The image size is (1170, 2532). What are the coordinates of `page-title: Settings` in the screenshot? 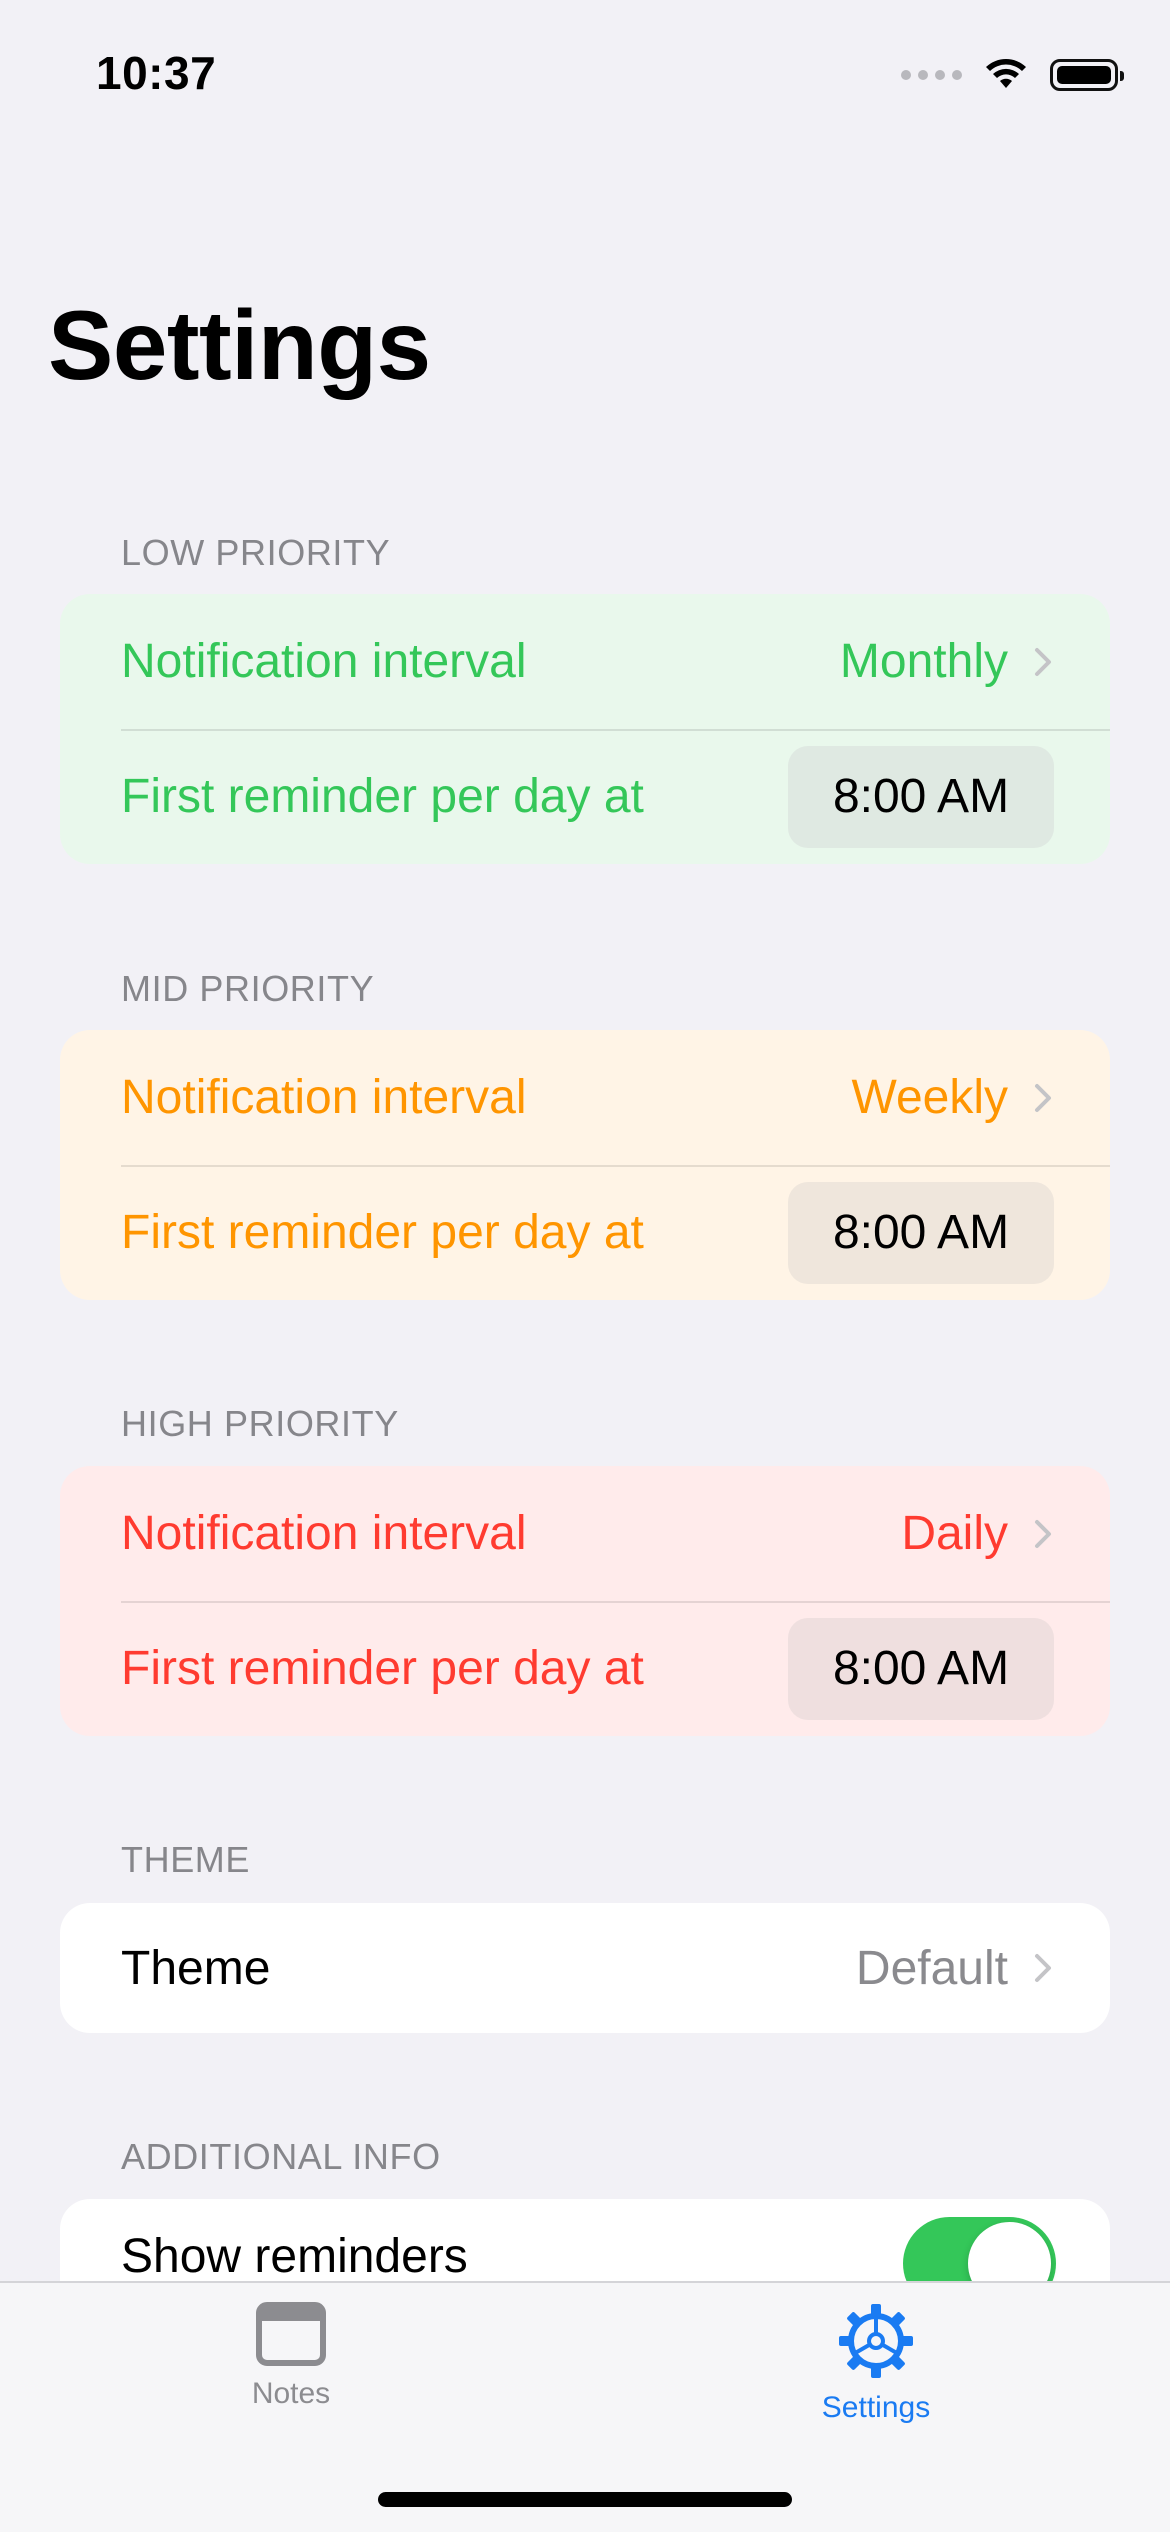 It's located at (239, 345).